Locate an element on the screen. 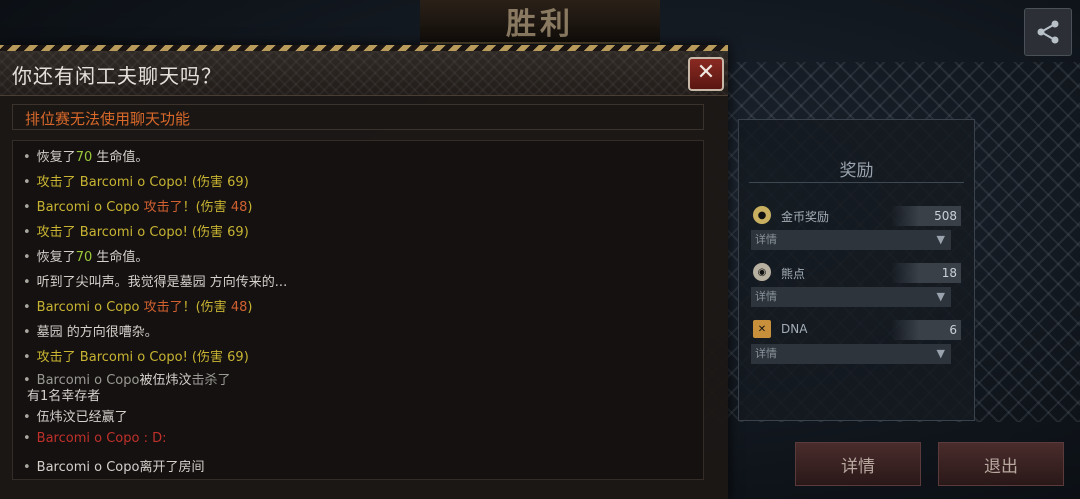  chat-message: • Barcomi o Copo : D: is located at coordinates (94, 438).